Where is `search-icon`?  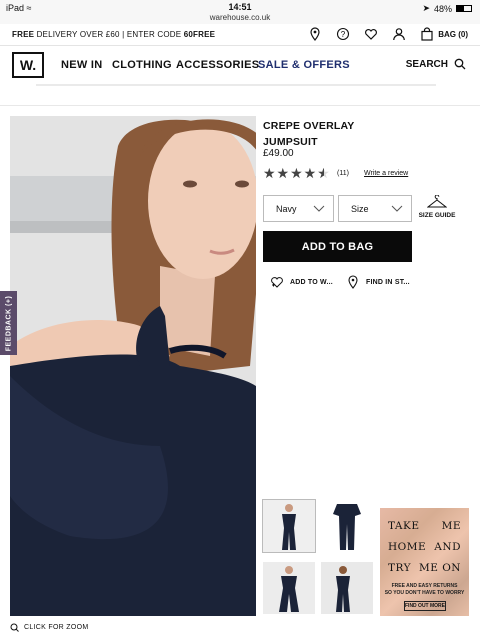 search-icon is located at coordinates (460, 64).